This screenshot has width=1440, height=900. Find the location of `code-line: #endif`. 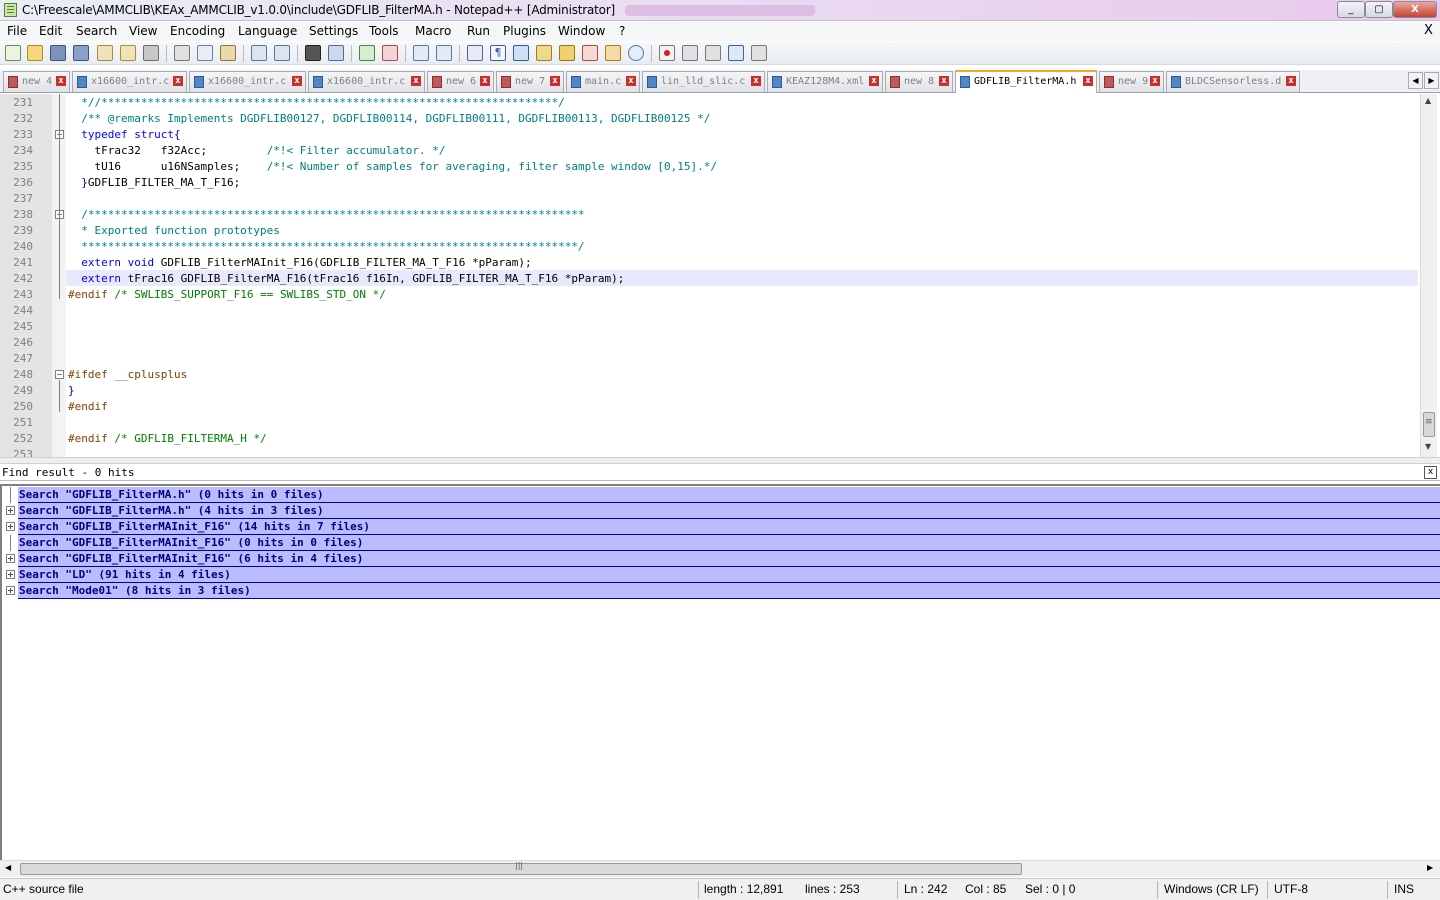

code-line: #endif is located at coordinates (88, 406).